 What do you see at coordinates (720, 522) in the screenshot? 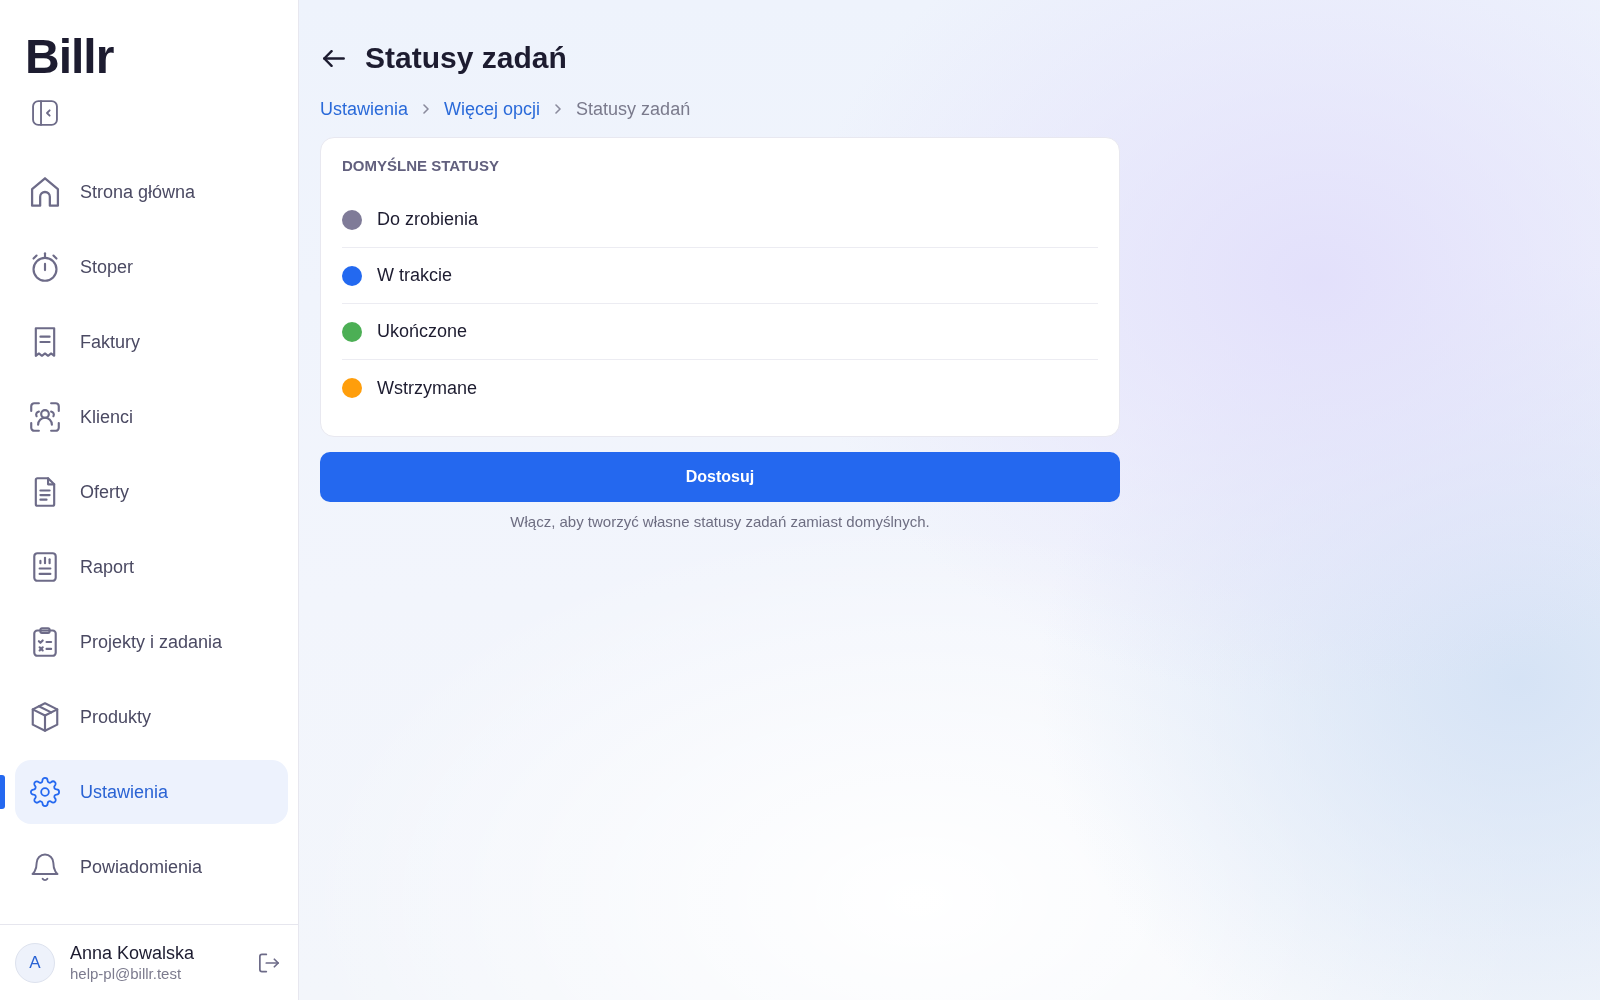
I see `hint-text: Włącz, aby tworzyć własne statusy zadań zamiast domyślnych.` at bounding box center [720, 522].